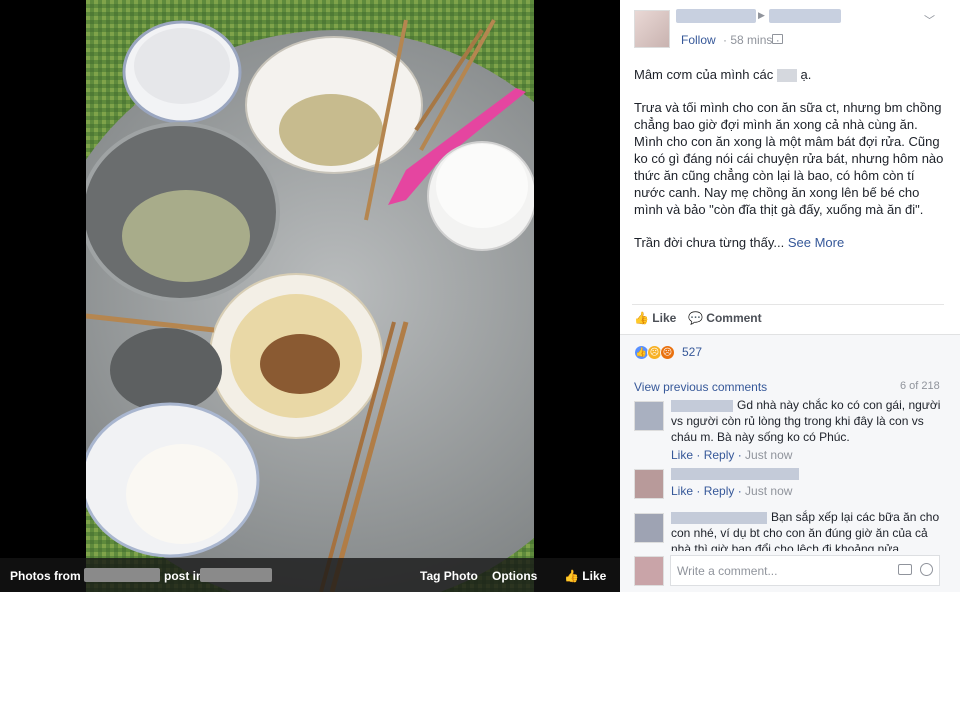 Image resolution: width=960 pixels, height=714 pixels. I want to click on follow-link: Follow, so click(698, 40).